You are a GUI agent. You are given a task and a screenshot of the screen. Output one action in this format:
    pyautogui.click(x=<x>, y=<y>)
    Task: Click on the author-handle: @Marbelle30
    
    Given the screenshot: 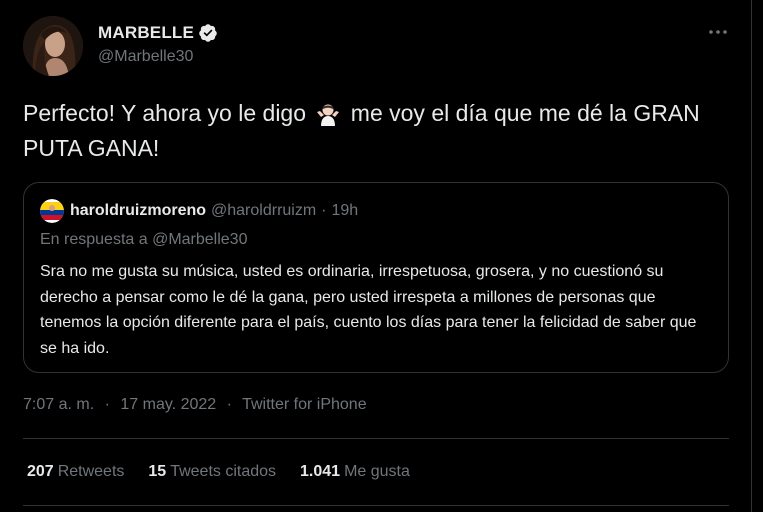 What is the action you would take?
    pyautogui.click(x=145, y=57)
    